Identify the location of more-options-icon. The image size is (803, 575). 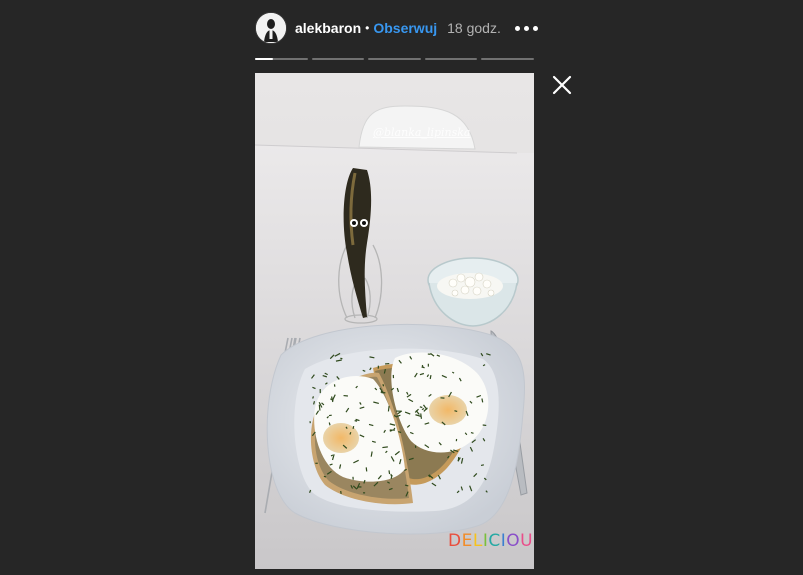
(526, 28).